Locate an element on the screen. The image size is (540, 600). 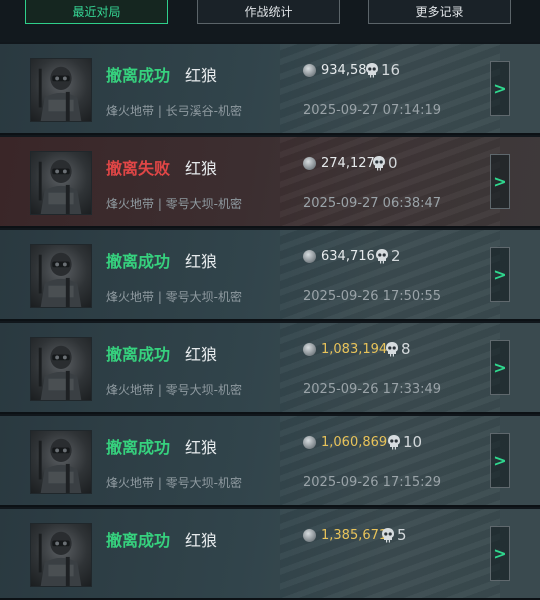
loot-value: 1,385,671 is located at coordinates (345, 535).